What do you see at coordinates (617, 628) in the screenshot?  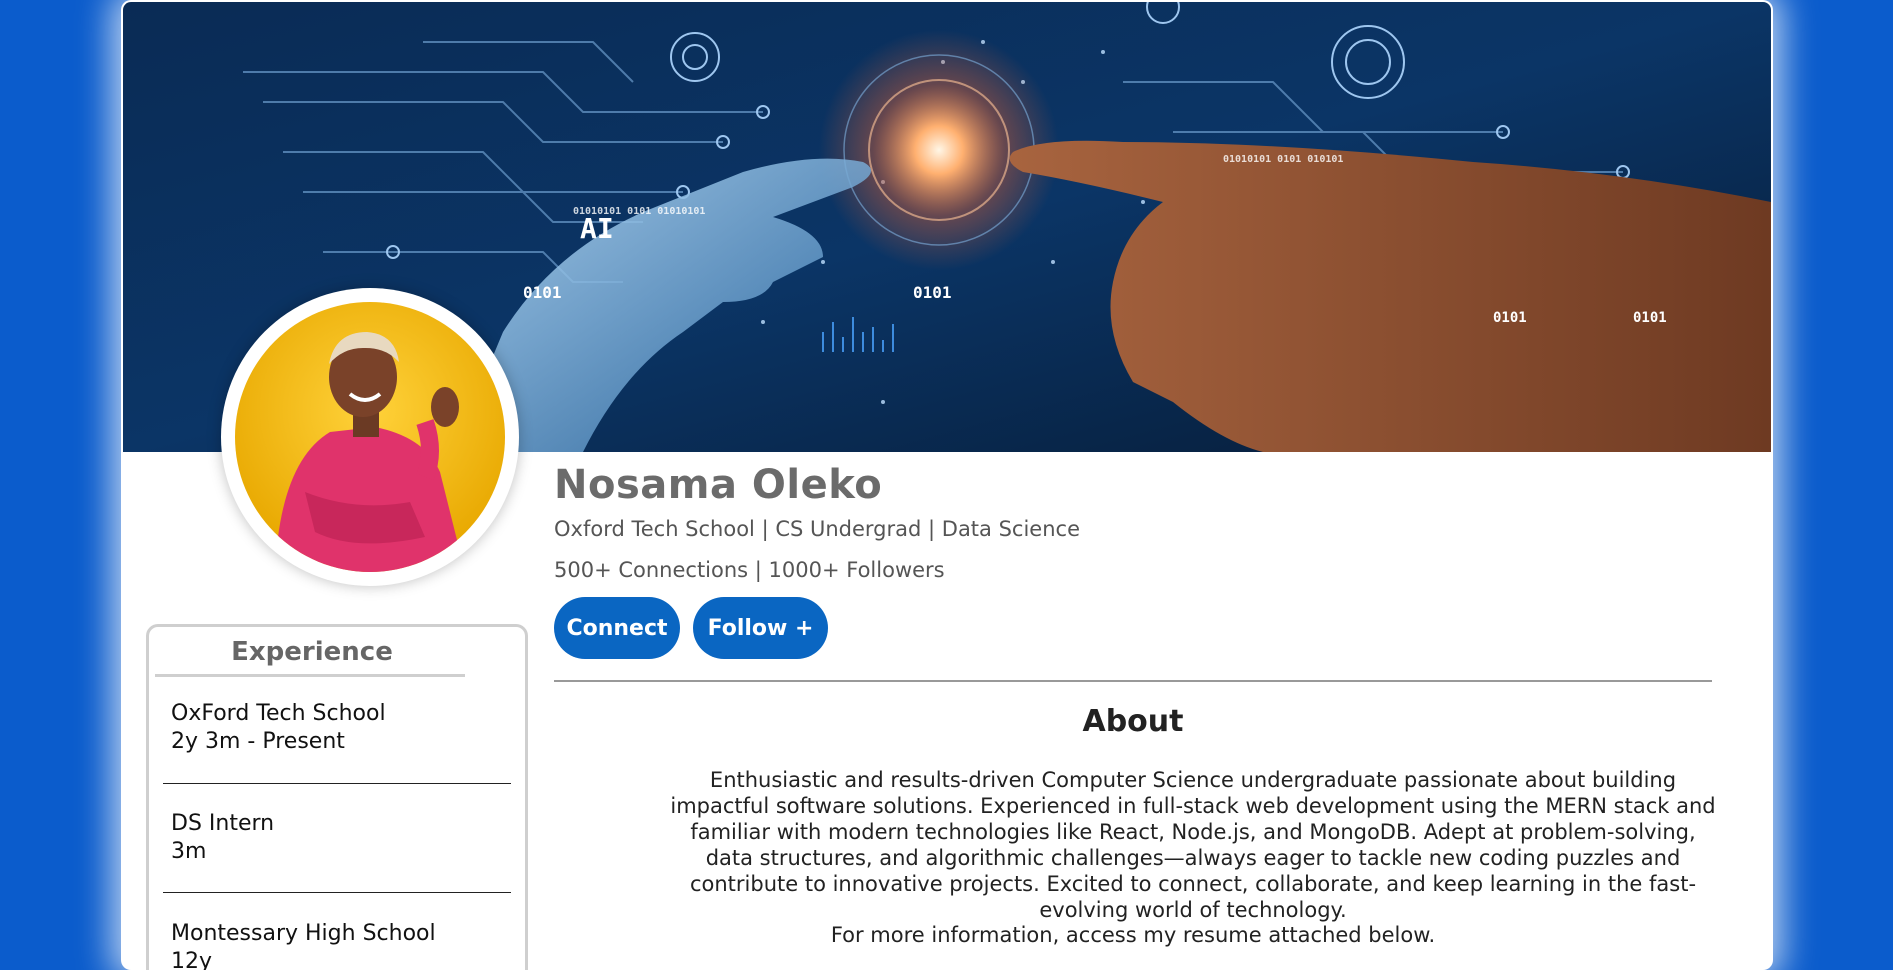 I see `connect-button: Connect` at bounding box center [617, 628].